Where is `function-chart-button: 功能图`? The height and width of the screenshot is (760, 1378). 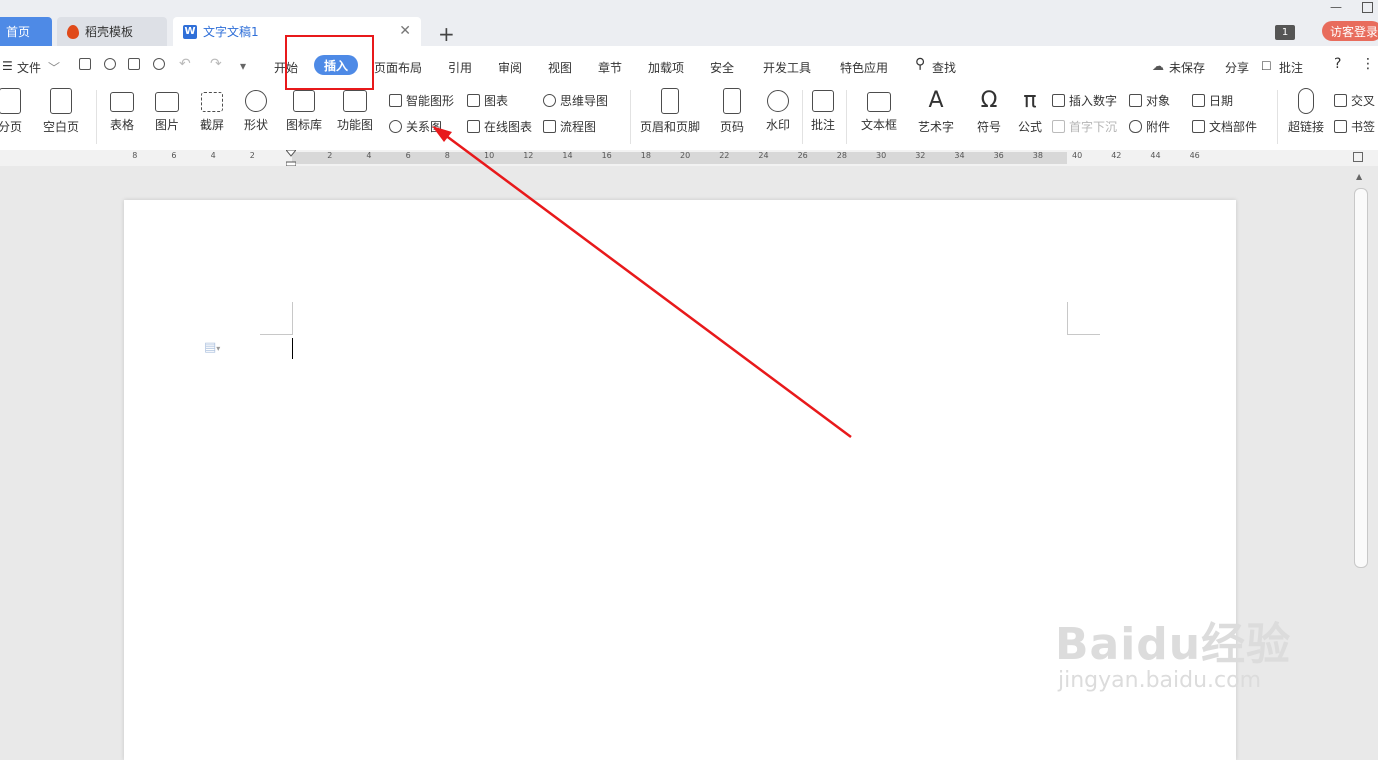 function-chart-button: 功能图 is located at coordinates (355, 110).